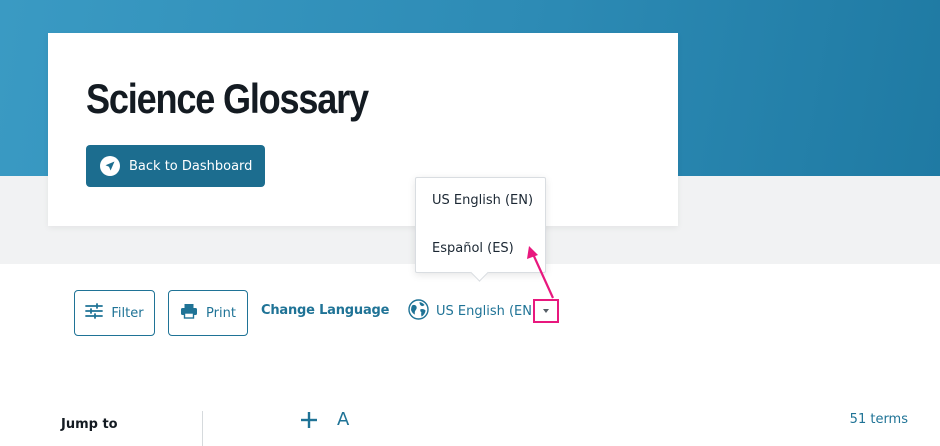 This screenshot has height=446, width=940. Describe the element at coordinates (202, 428) in the screenshot. I see `divider` at that location.